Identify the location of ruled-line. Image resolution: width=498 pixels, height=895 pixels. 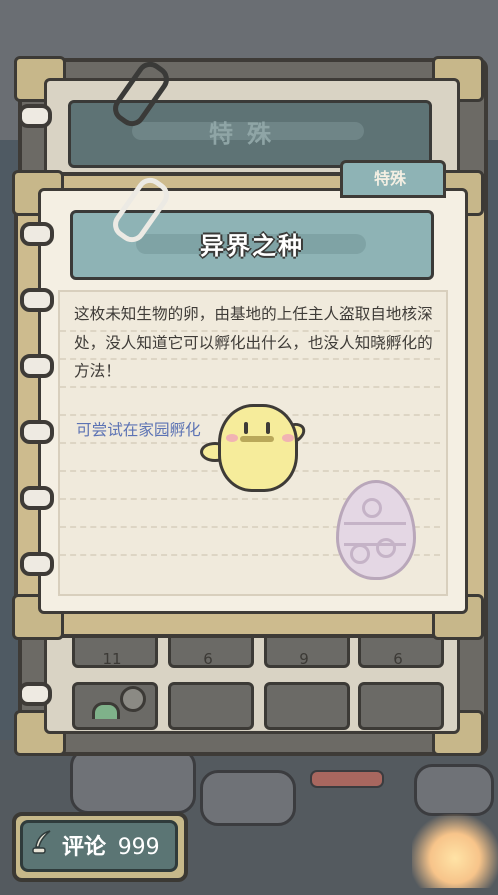
(250, 387).